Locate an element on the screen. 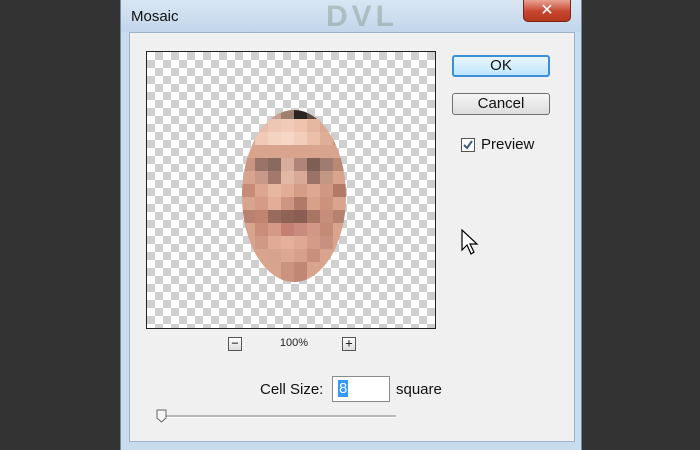  cell-size-slider-thumb is located at coordinates (161, 416).